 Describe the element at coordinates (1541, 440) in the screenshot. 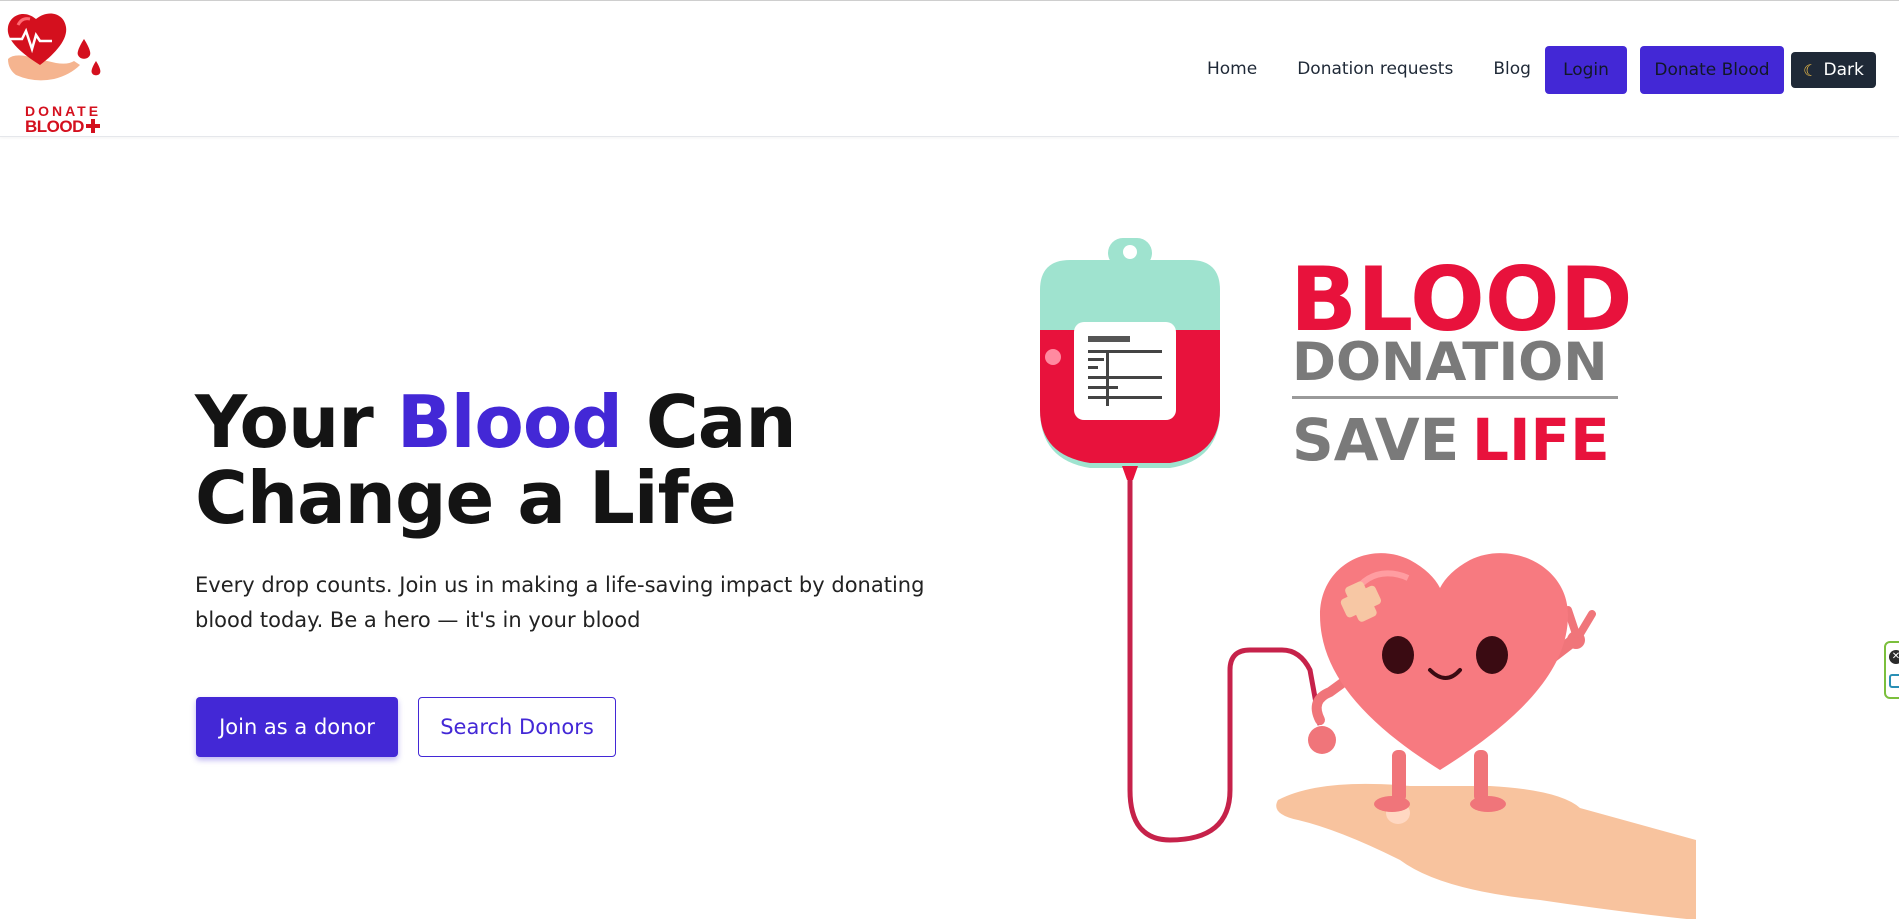

I see `svg-text: LIFE` at that location.